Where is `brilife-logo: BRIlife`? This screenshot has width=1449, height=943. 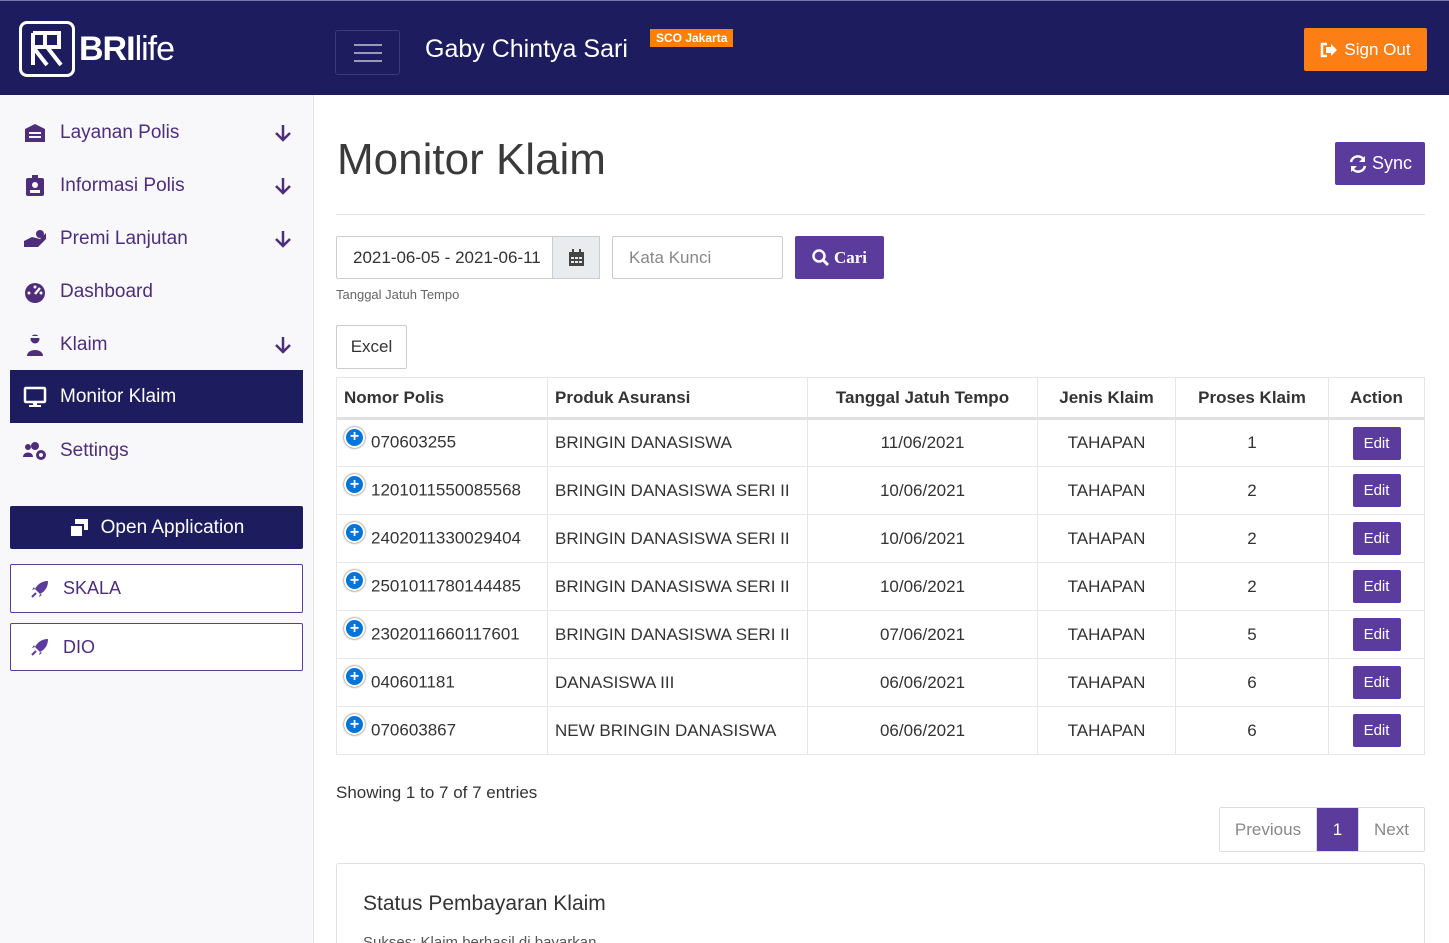
brilife-logo: BRIlife is located at coordinates (97, 49).